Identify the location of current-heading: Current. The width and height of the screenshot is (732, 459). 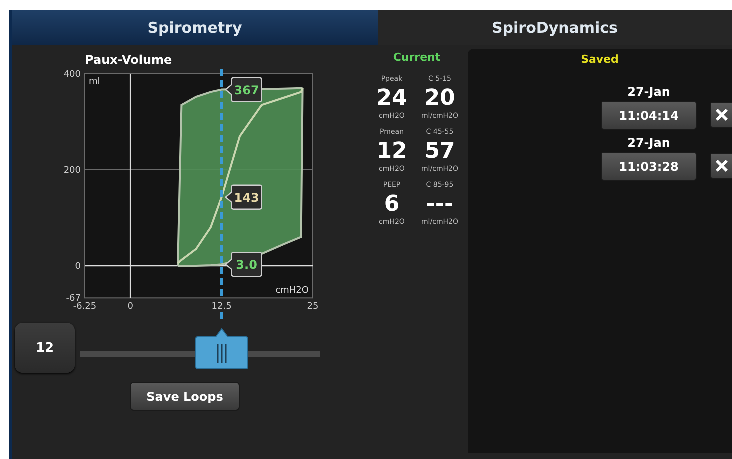
(417, 58).